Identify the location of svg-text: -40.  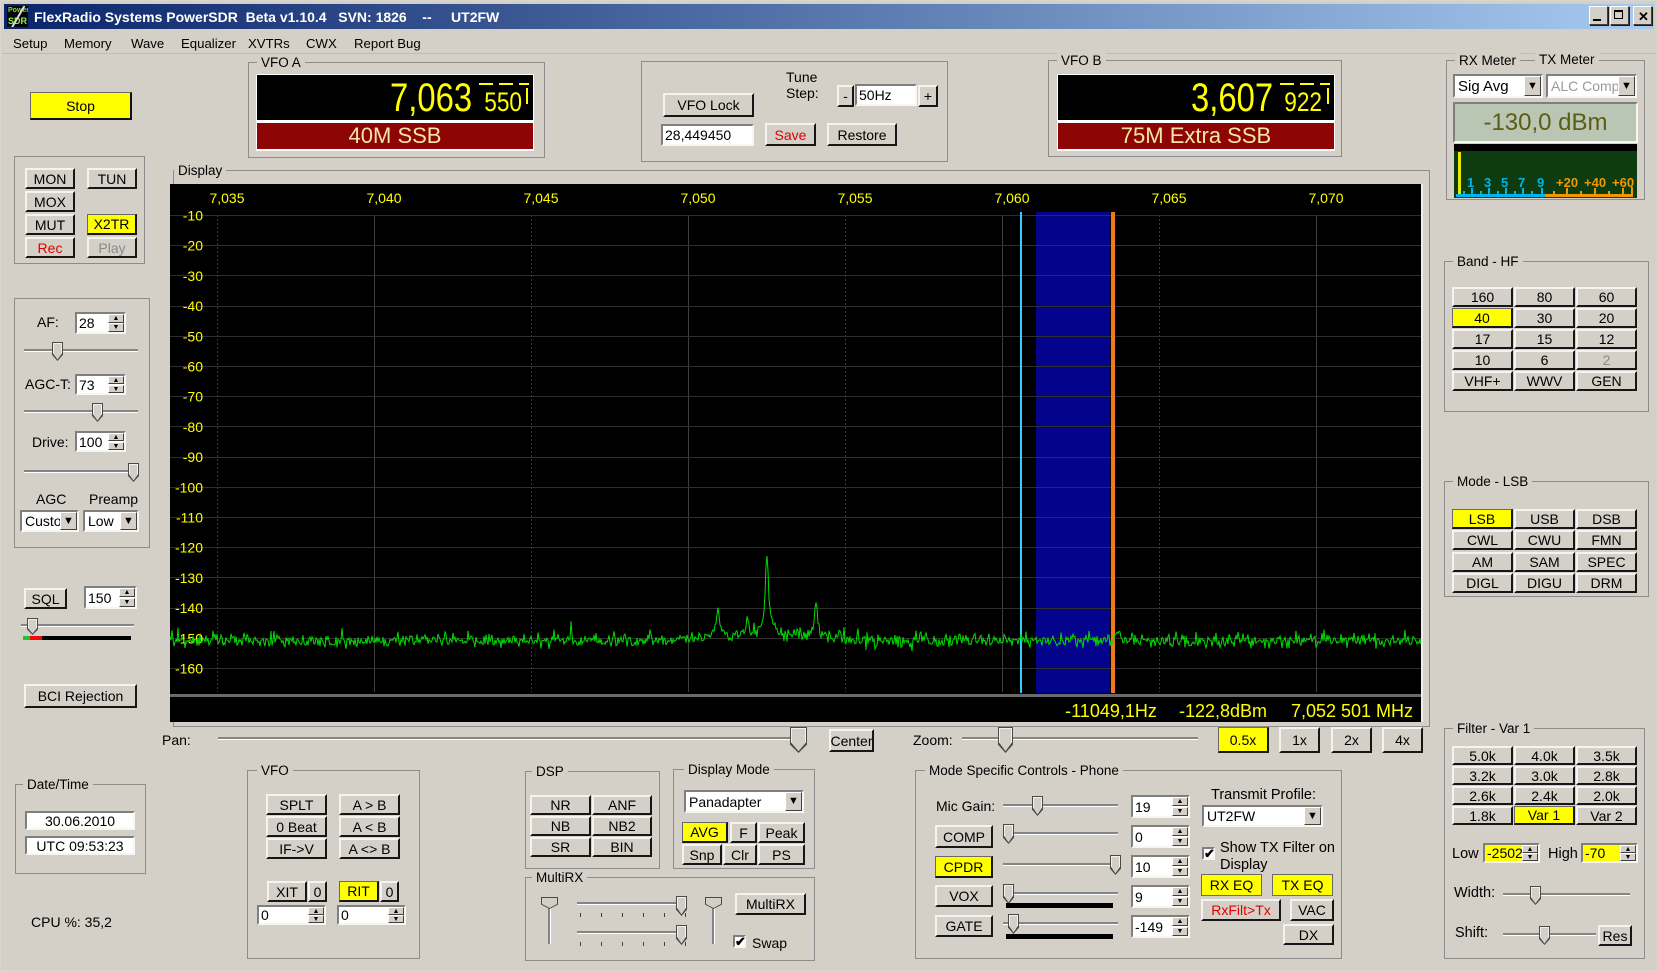
(193, 306).